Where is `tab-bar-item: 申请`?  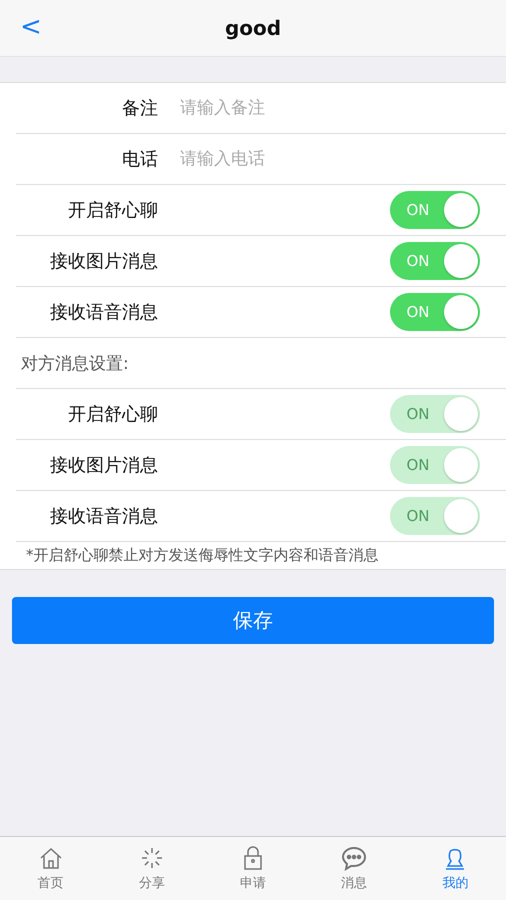 tab-bar-item: 申请 is located at coordinates (253, 868).